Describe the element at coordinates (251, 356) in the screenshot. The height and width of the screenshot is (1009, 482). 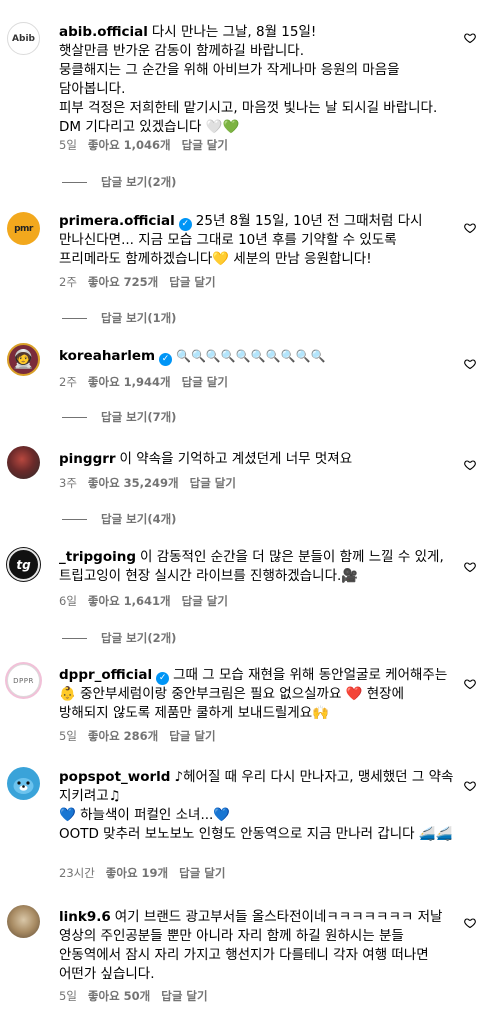
I see `comment-text: 🔍🔍🔍🔍🔍🔍🔍🔍🔍🔍` at that location.